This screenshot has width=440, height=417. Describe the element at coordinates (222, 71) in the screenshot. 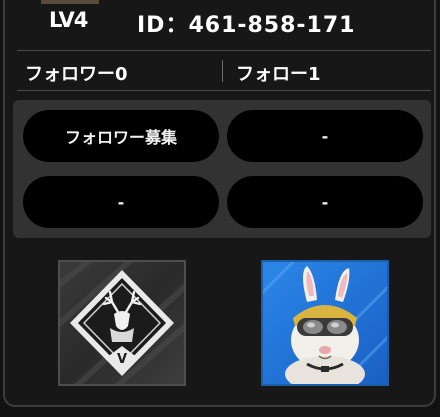

I see `follow-separator` at that location.